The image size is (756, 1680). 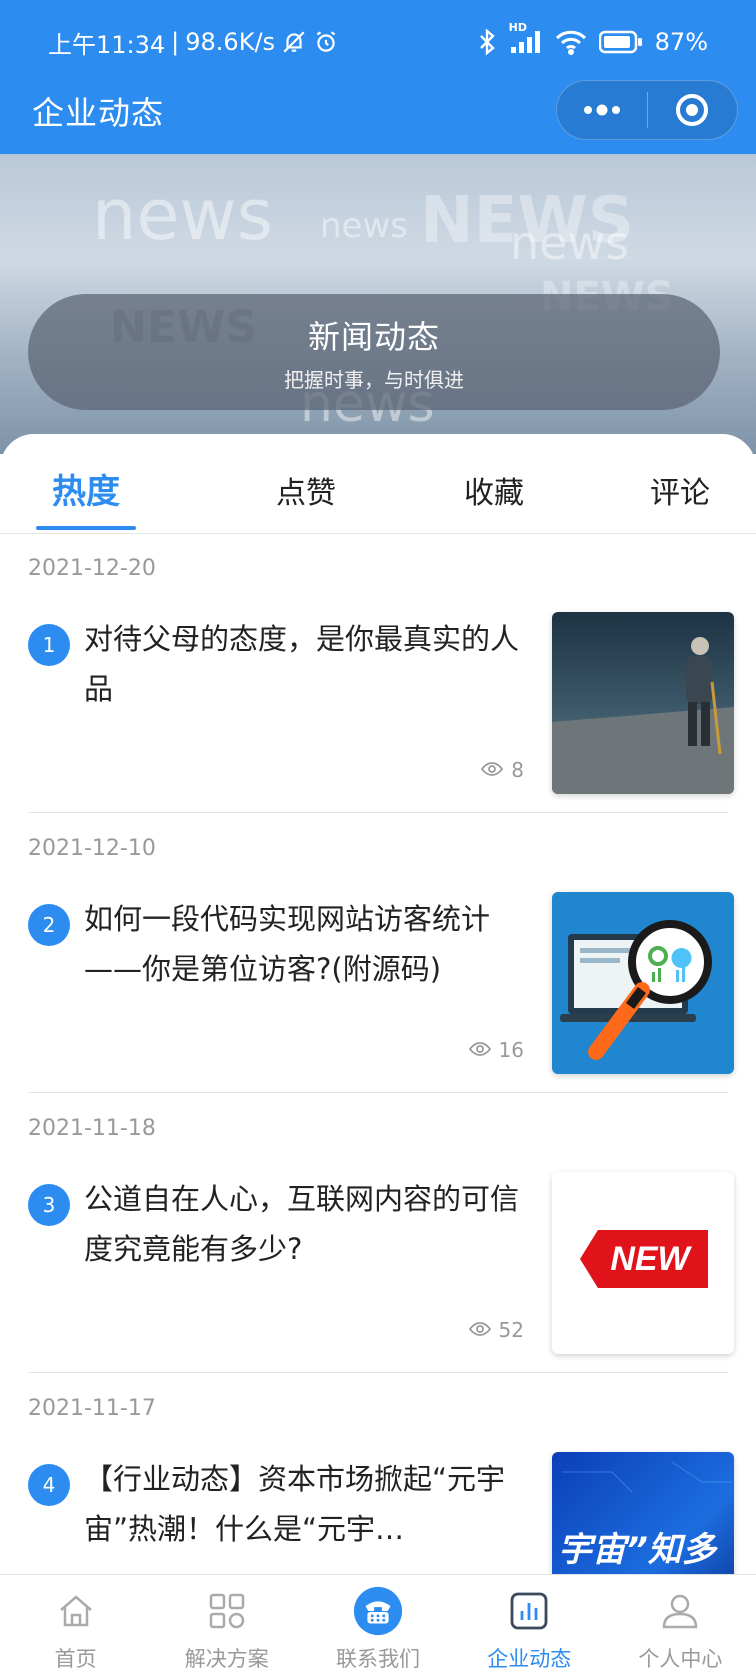 What do you see at coordinates (620, 42) in the screenshot?
I see `battery-icon` at bounding box center [620, 42].